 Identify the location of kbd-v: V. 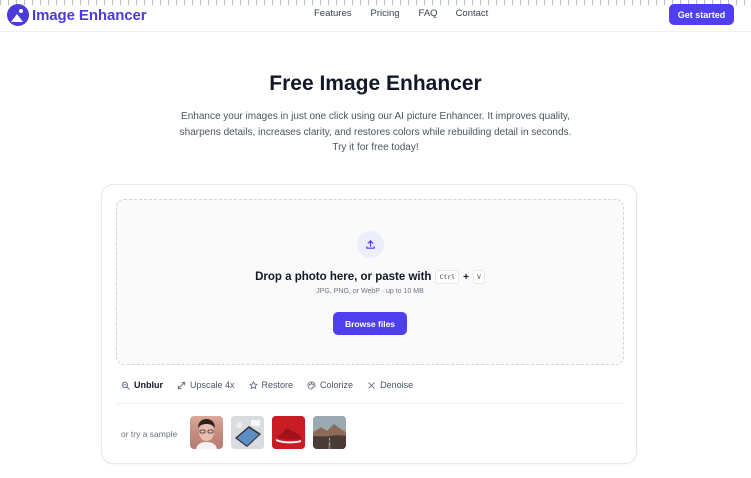
(478, 277).